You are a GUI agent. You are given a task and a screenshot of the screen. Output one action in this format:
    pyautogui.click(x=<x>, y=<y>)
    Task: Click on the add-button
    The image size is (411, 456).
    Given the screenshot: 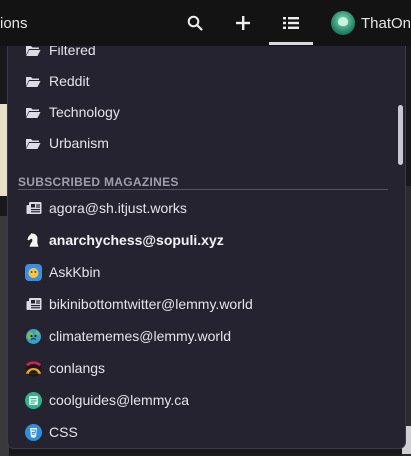 What is the action you would take?
    pyautogui.click(x=243, y=23)
    